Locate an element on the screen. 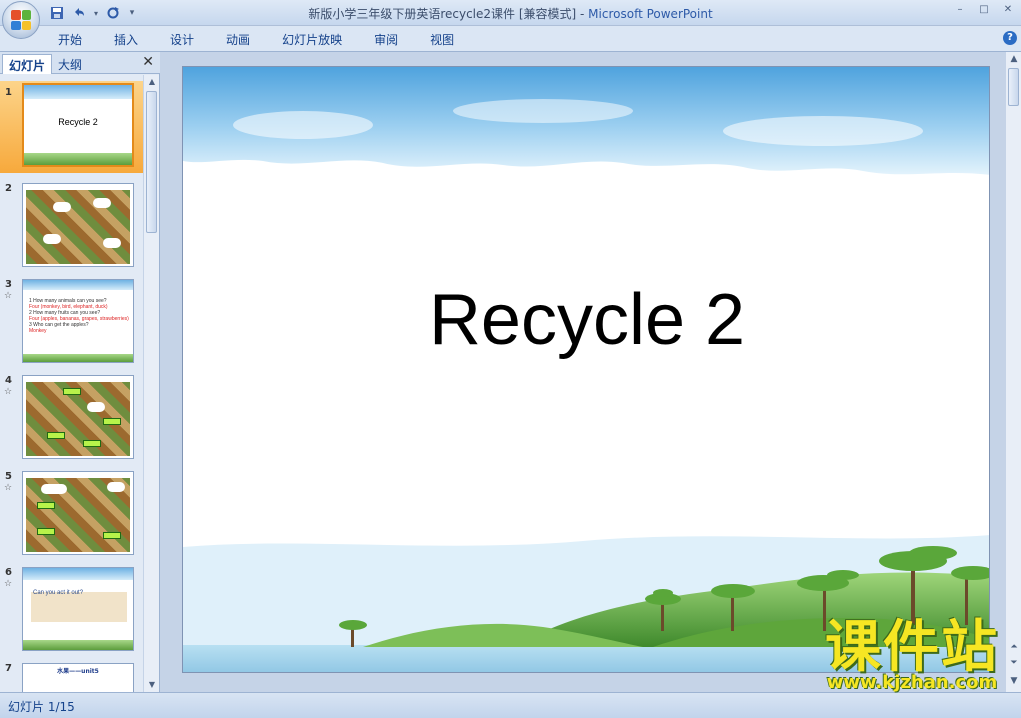 The image size is (1021, 718). maximize-icon: □ is located at coordinates (984, 10).